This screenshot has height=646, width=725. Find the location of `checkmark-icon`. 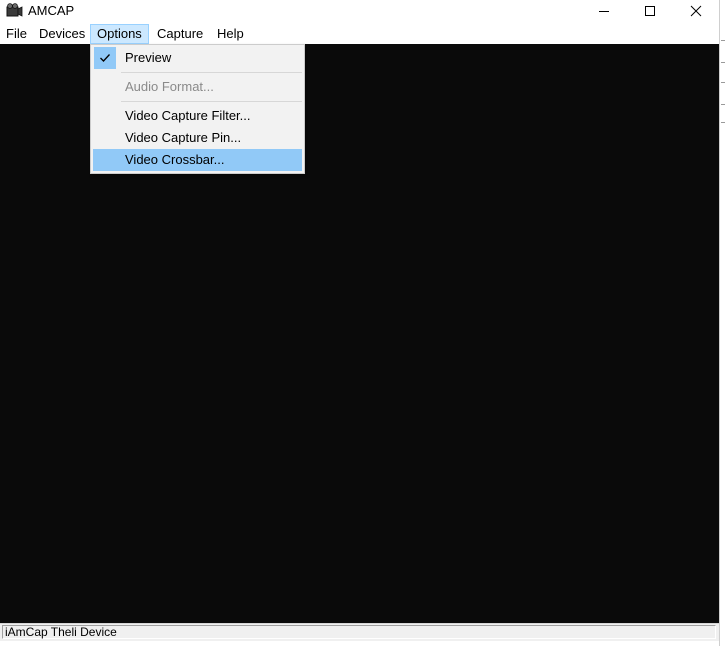

checkmark-icon is located at coordinates (105, 58).